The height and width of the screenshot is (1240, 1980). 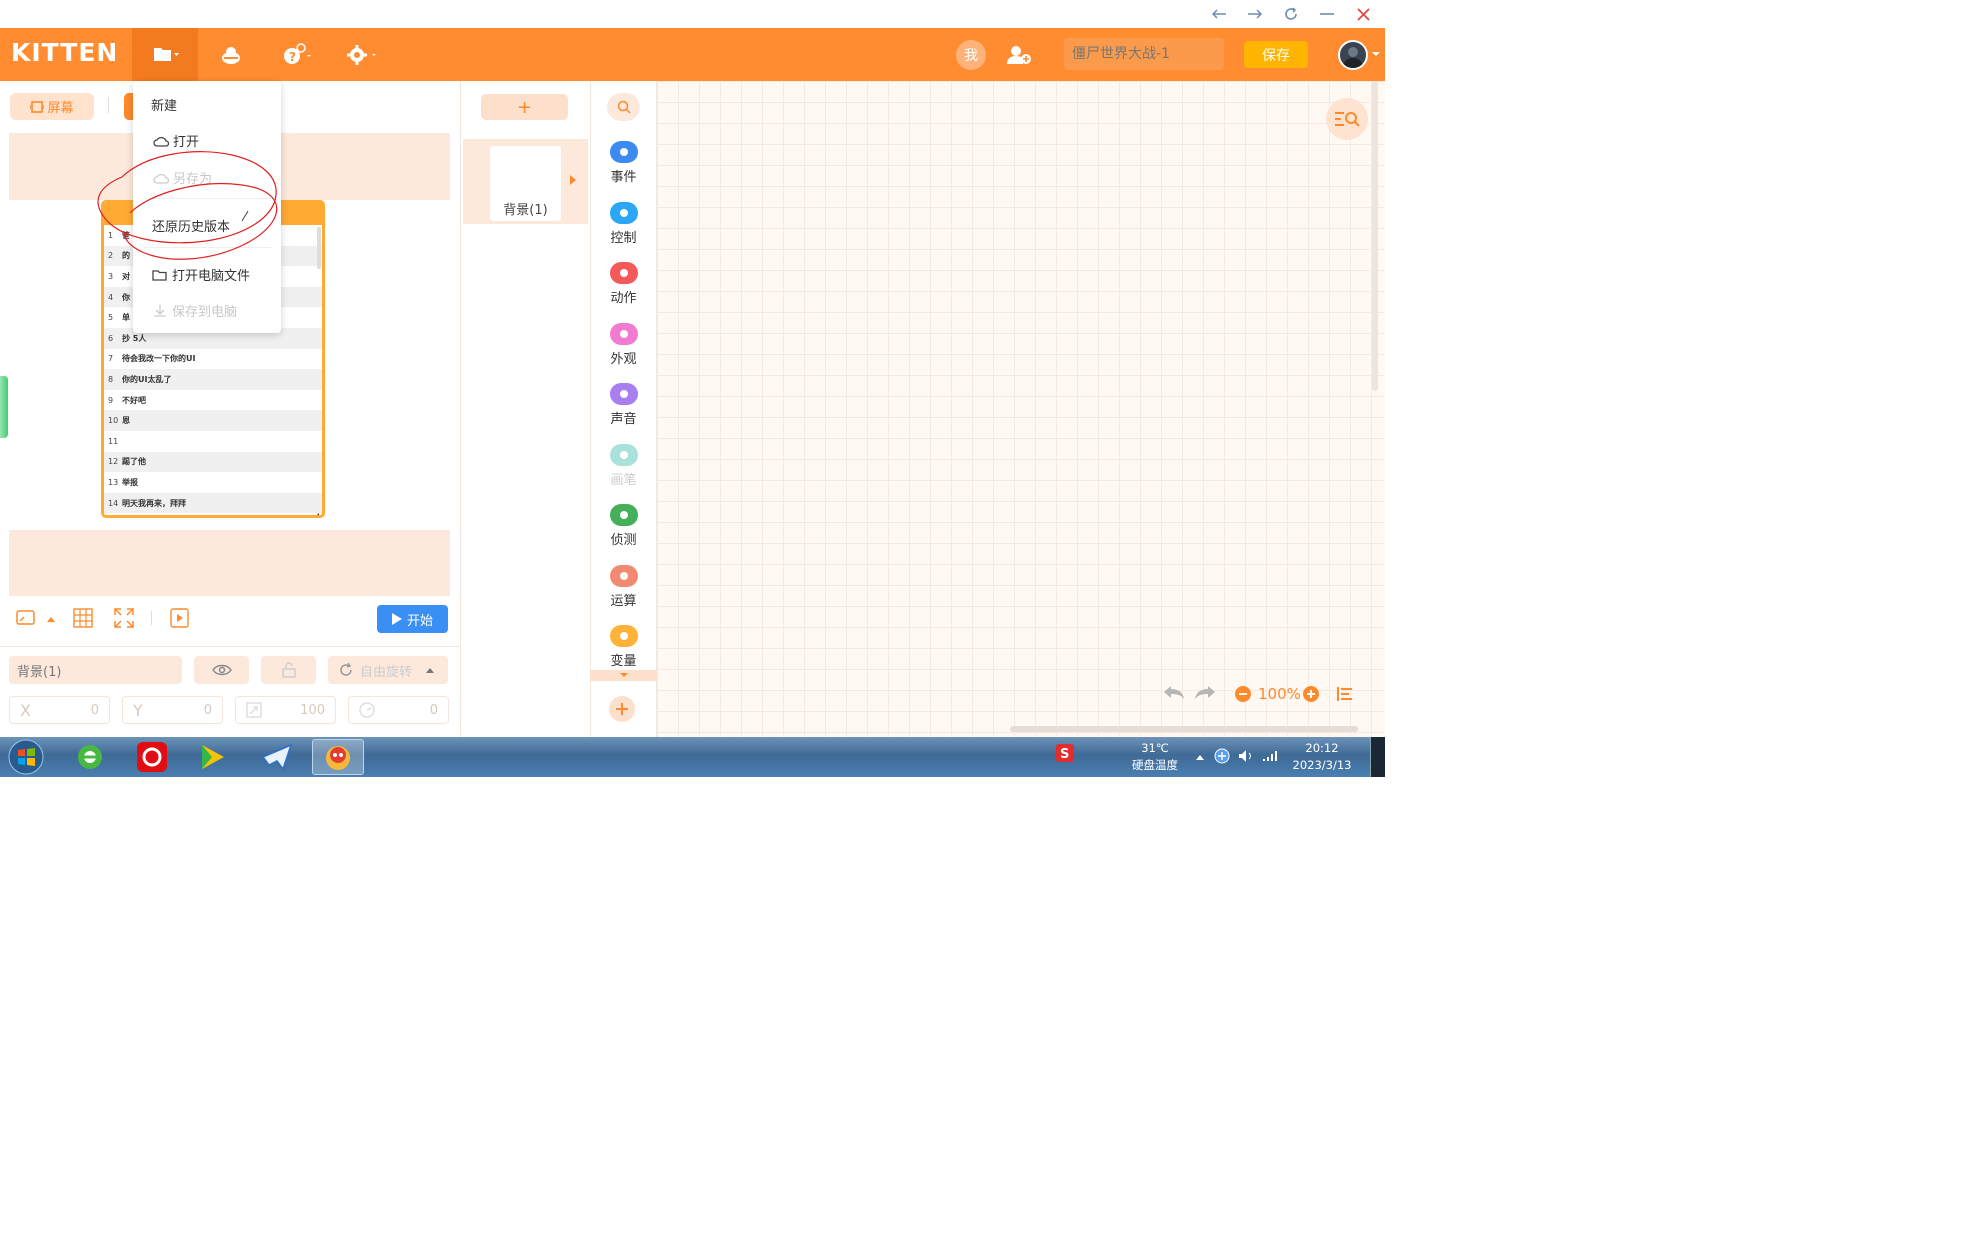 What do you see at coordinates (1200, 757) in the screenshot?
I see `show-hidden-icons-icon` at bounding box center [1200, 757].